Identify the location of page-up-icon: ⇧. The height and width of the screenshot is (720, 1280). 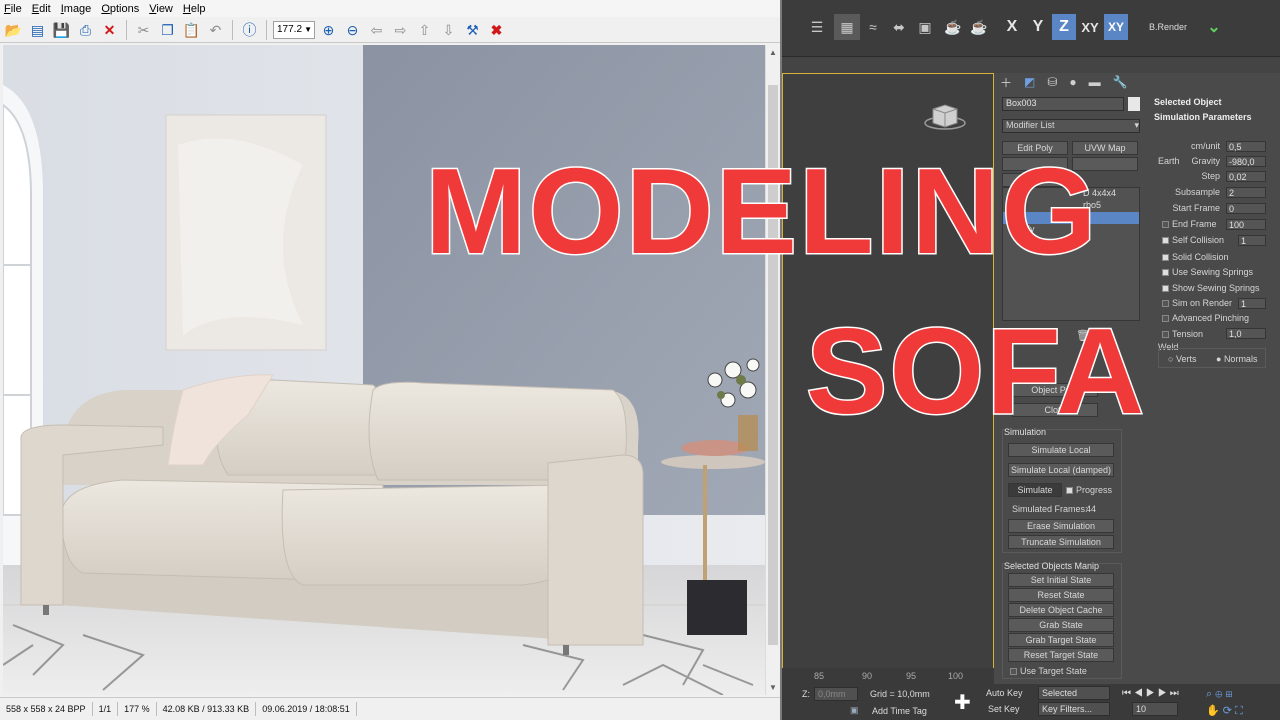
(424, 29).